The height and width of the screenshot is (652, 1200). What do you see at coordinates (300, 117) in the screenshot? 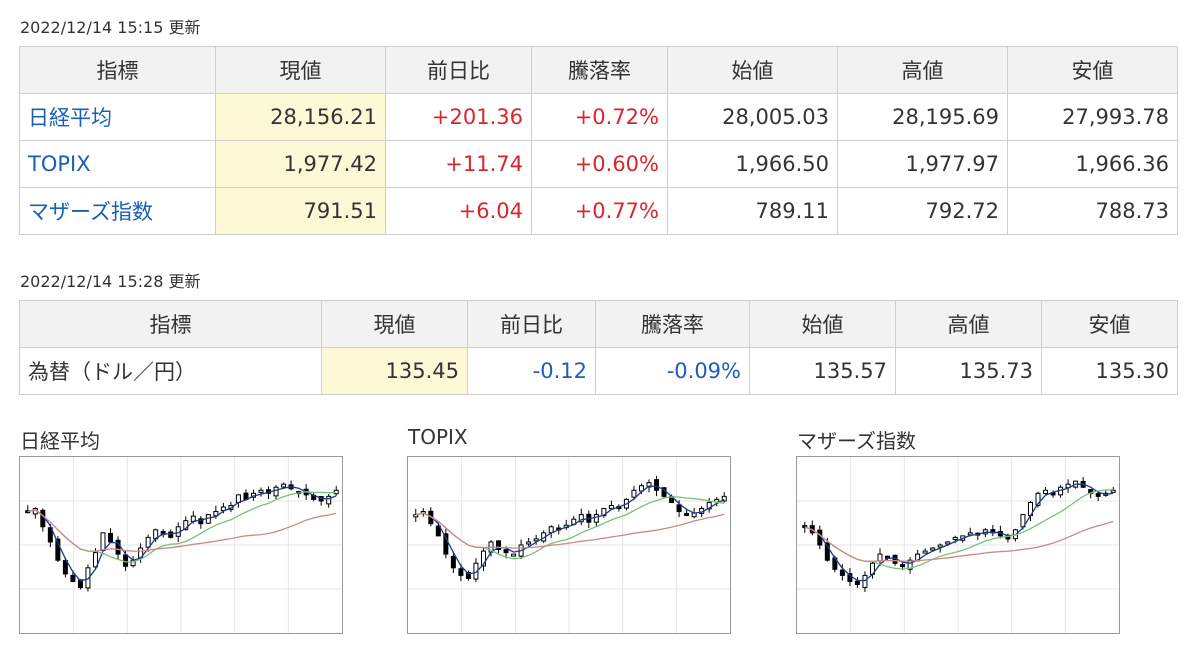
I see `current-value: 28,156.21` at bounding box center [300, 117].